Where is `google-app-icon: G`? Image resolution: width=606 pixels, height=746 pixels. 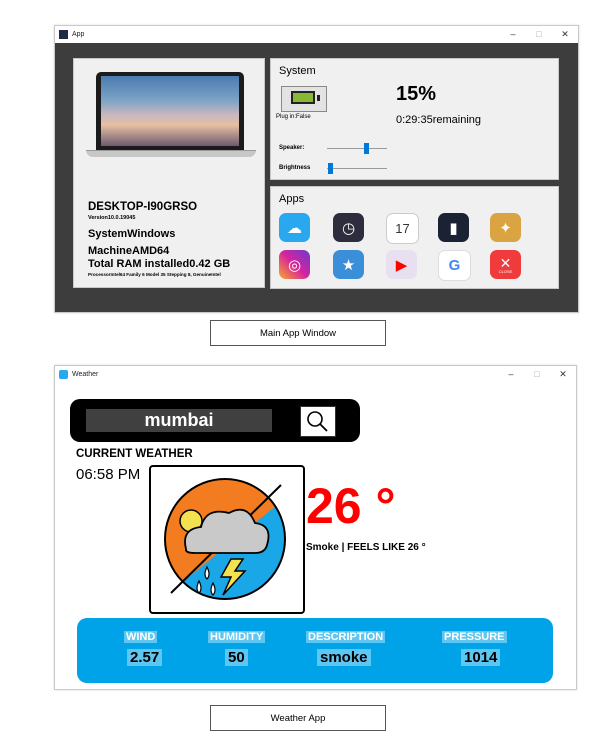 google-app-icon: G is located at coordinates (454, 265).